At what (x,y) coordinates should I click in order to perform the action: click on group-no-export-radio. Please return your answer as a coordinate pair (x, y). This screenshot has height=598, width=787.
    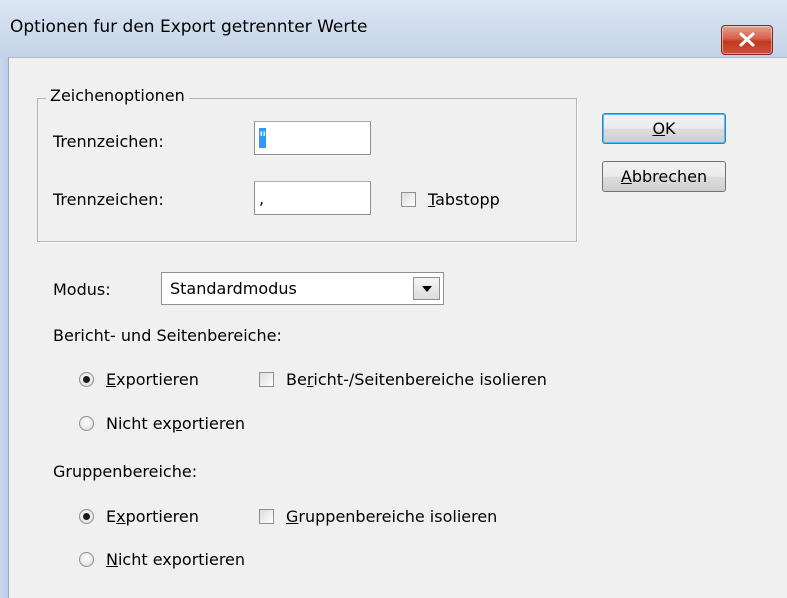
    Looking at the image, I should click on (86, 559).